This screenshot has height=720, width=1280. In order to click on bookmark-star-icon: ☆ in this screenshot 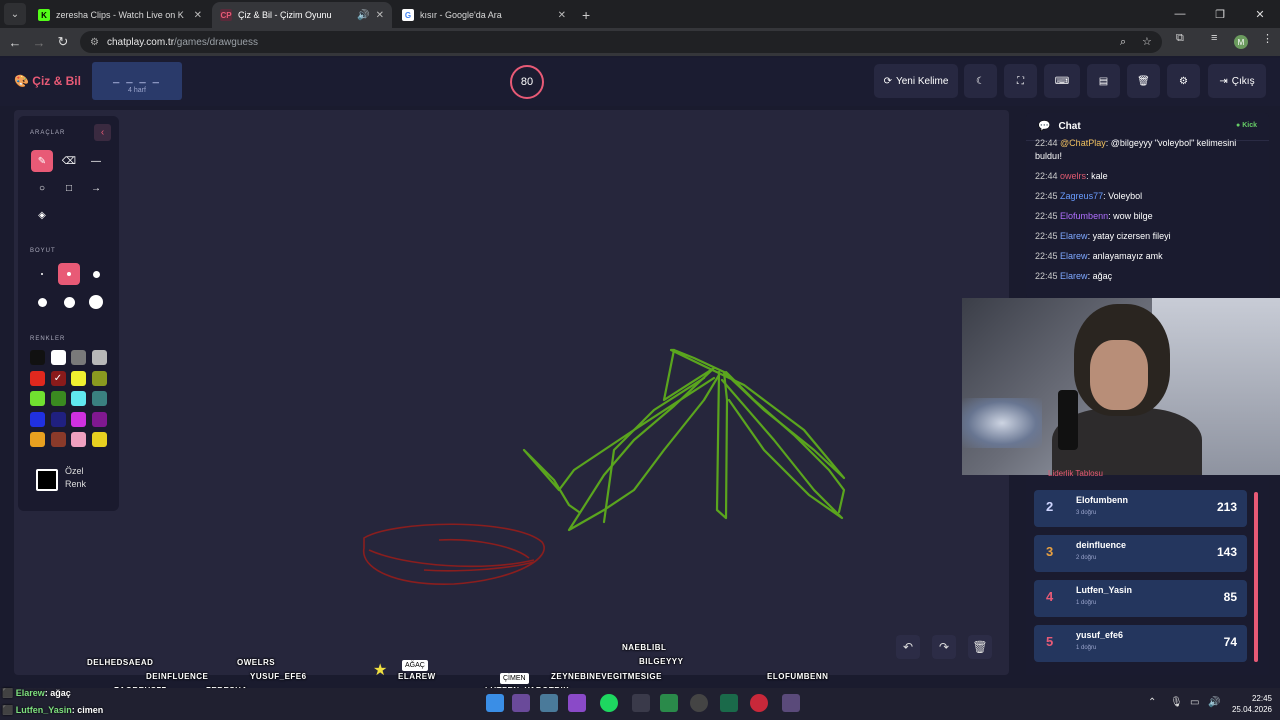, I will do `click(1147, 42)`.